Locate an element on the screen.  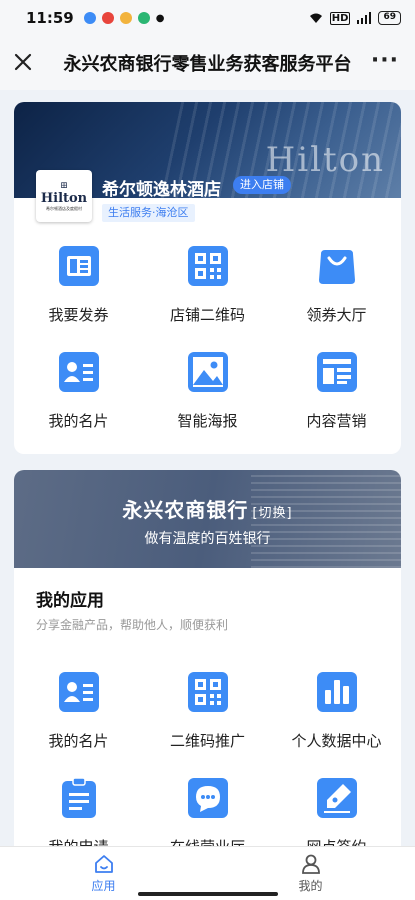
store-item-poster: 智能海报 is located at coordinates (207, 399).